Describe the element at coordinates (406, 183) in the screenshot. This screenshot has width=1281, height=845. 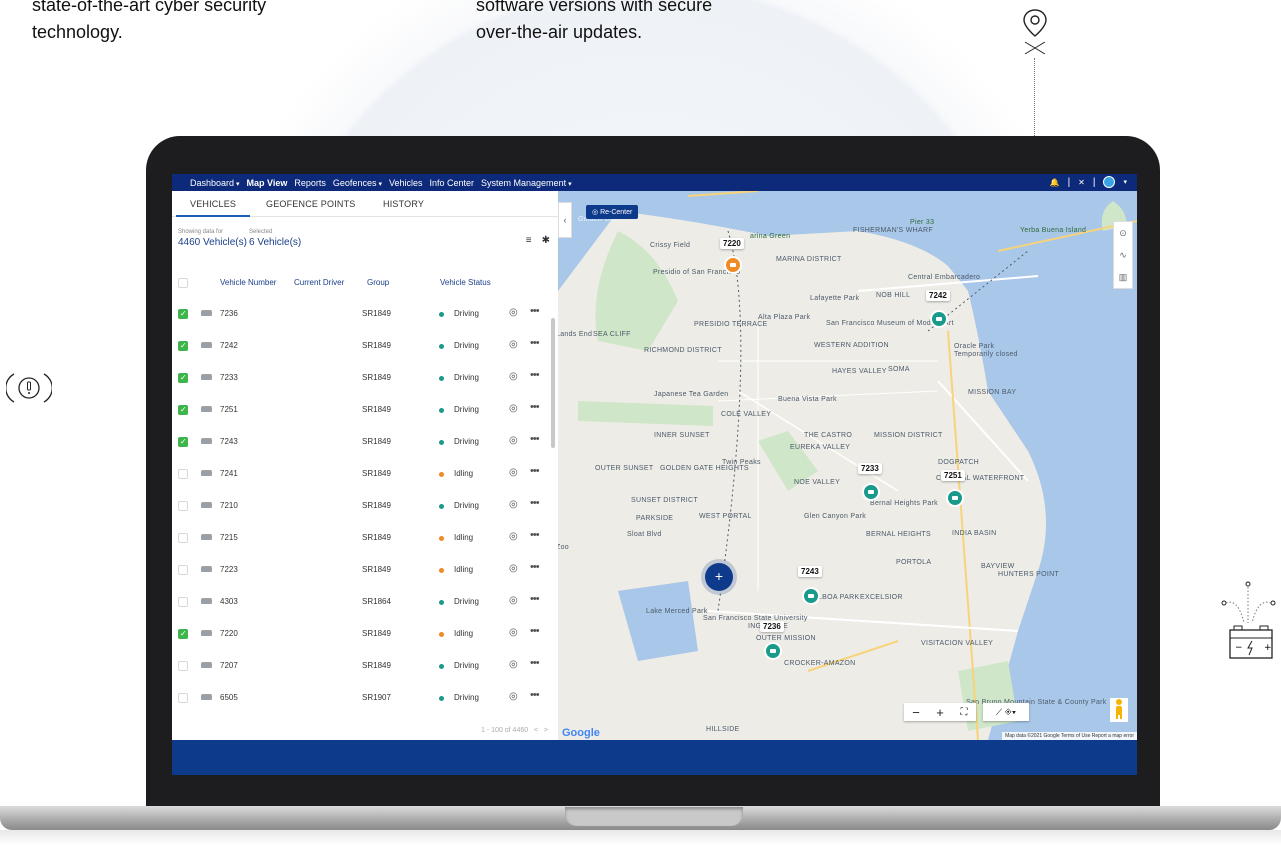
I see `nav-vehicles: Vehicles` at that location.